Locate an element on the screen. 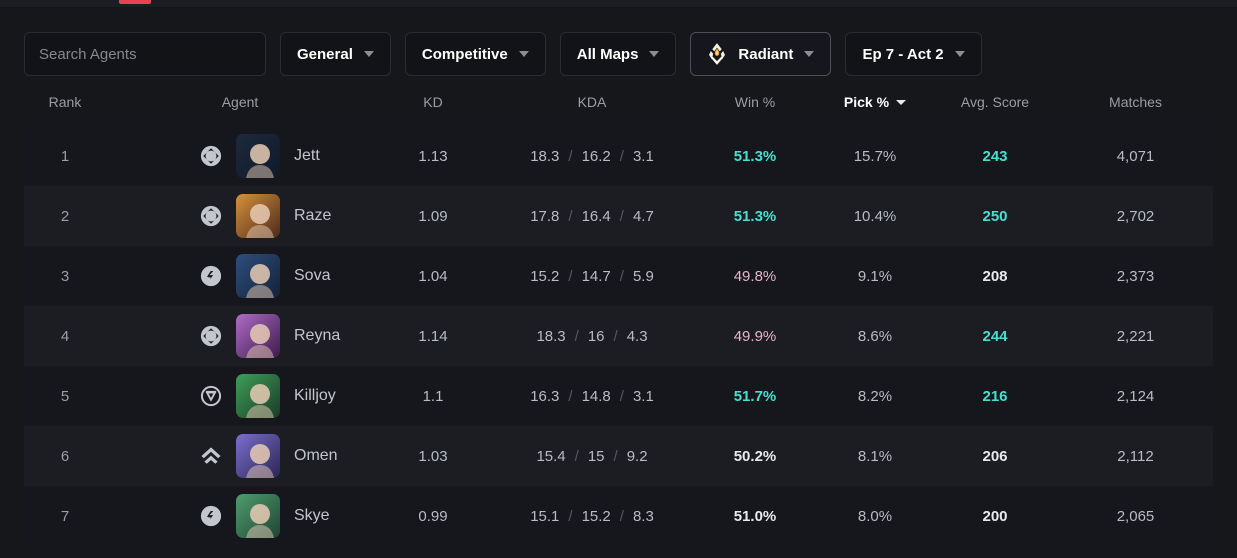 The width and height of the screenshot is (1237, 558). cell-agent: Raze is located at coordinates (240, 216).